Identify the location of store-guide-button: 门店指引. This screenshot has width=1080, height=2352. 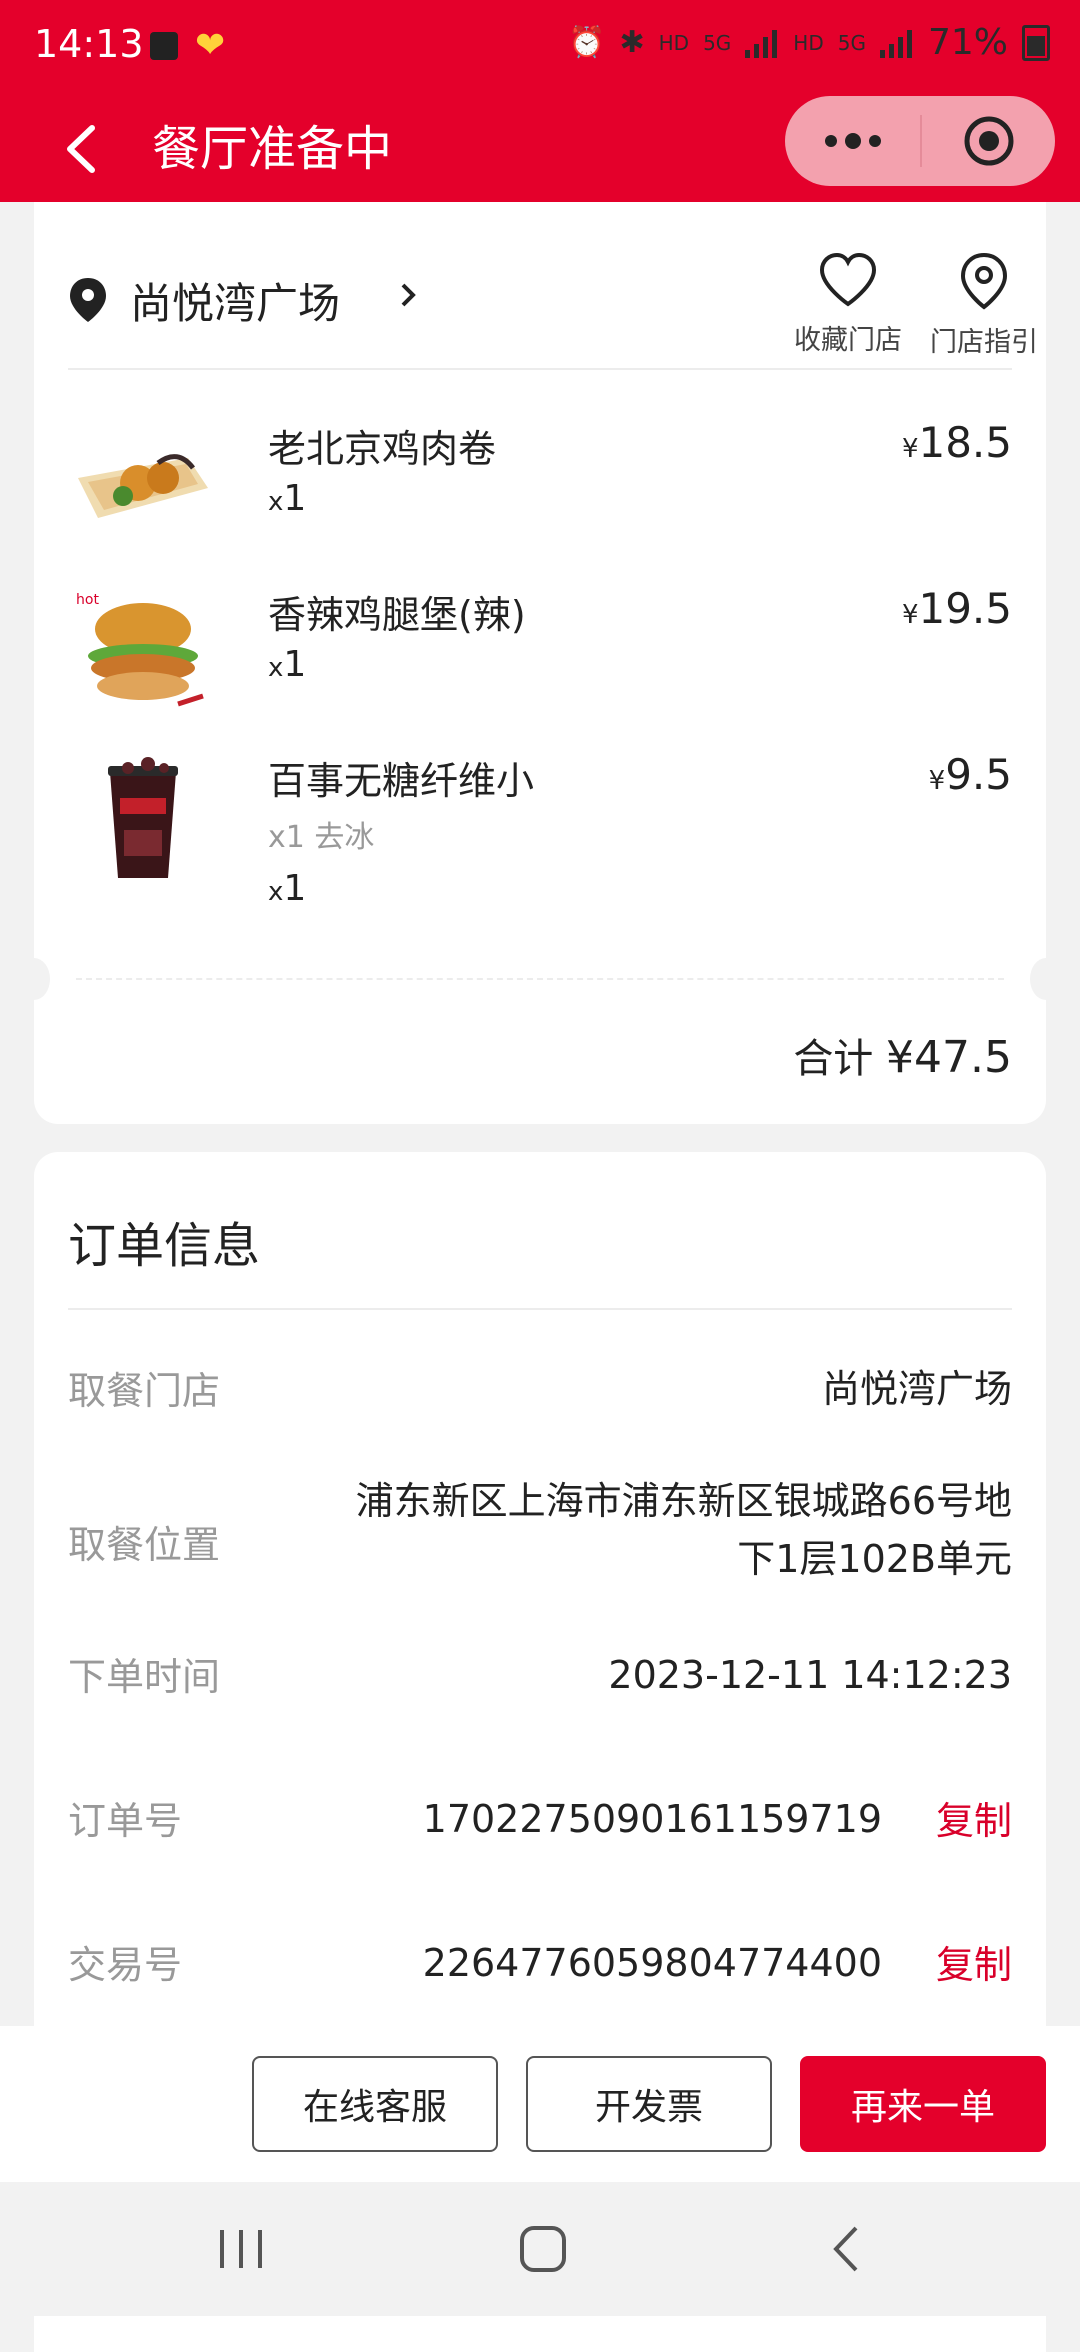
(984, 305).